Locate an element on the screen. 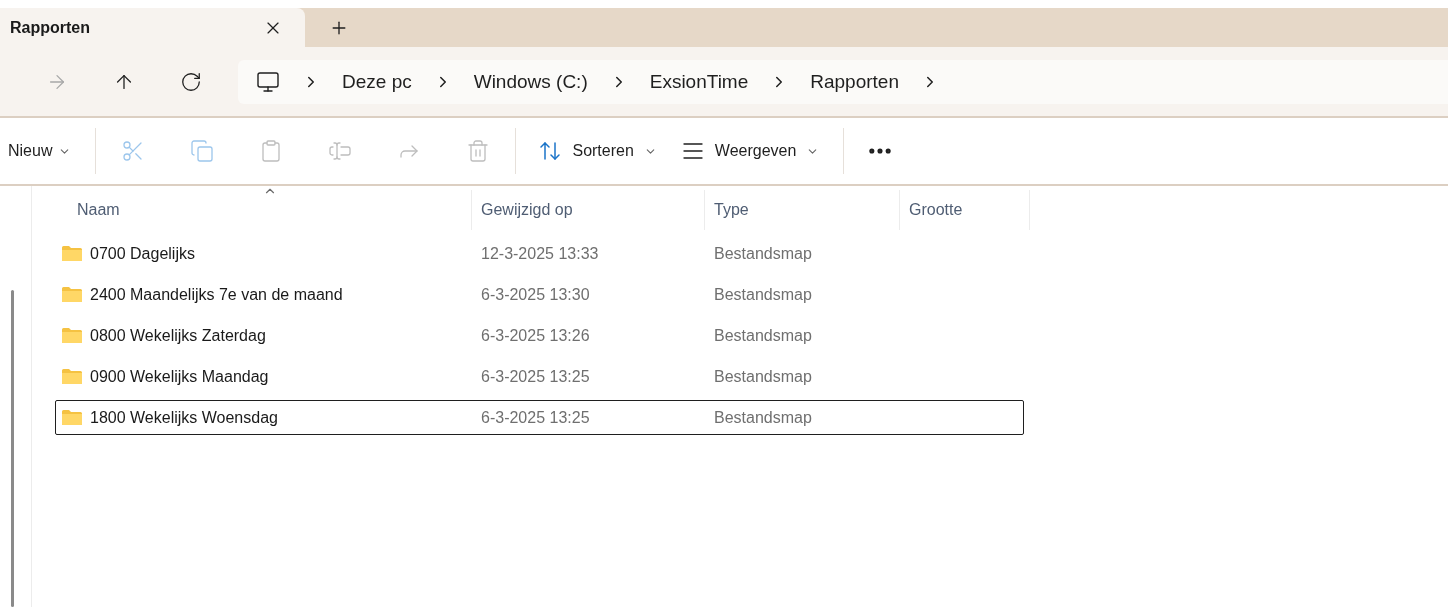  file-row: 0900 Wekelijks Maandag 6-3-2025 13:25 Bestandsmap is located at coordinates (539, 376).